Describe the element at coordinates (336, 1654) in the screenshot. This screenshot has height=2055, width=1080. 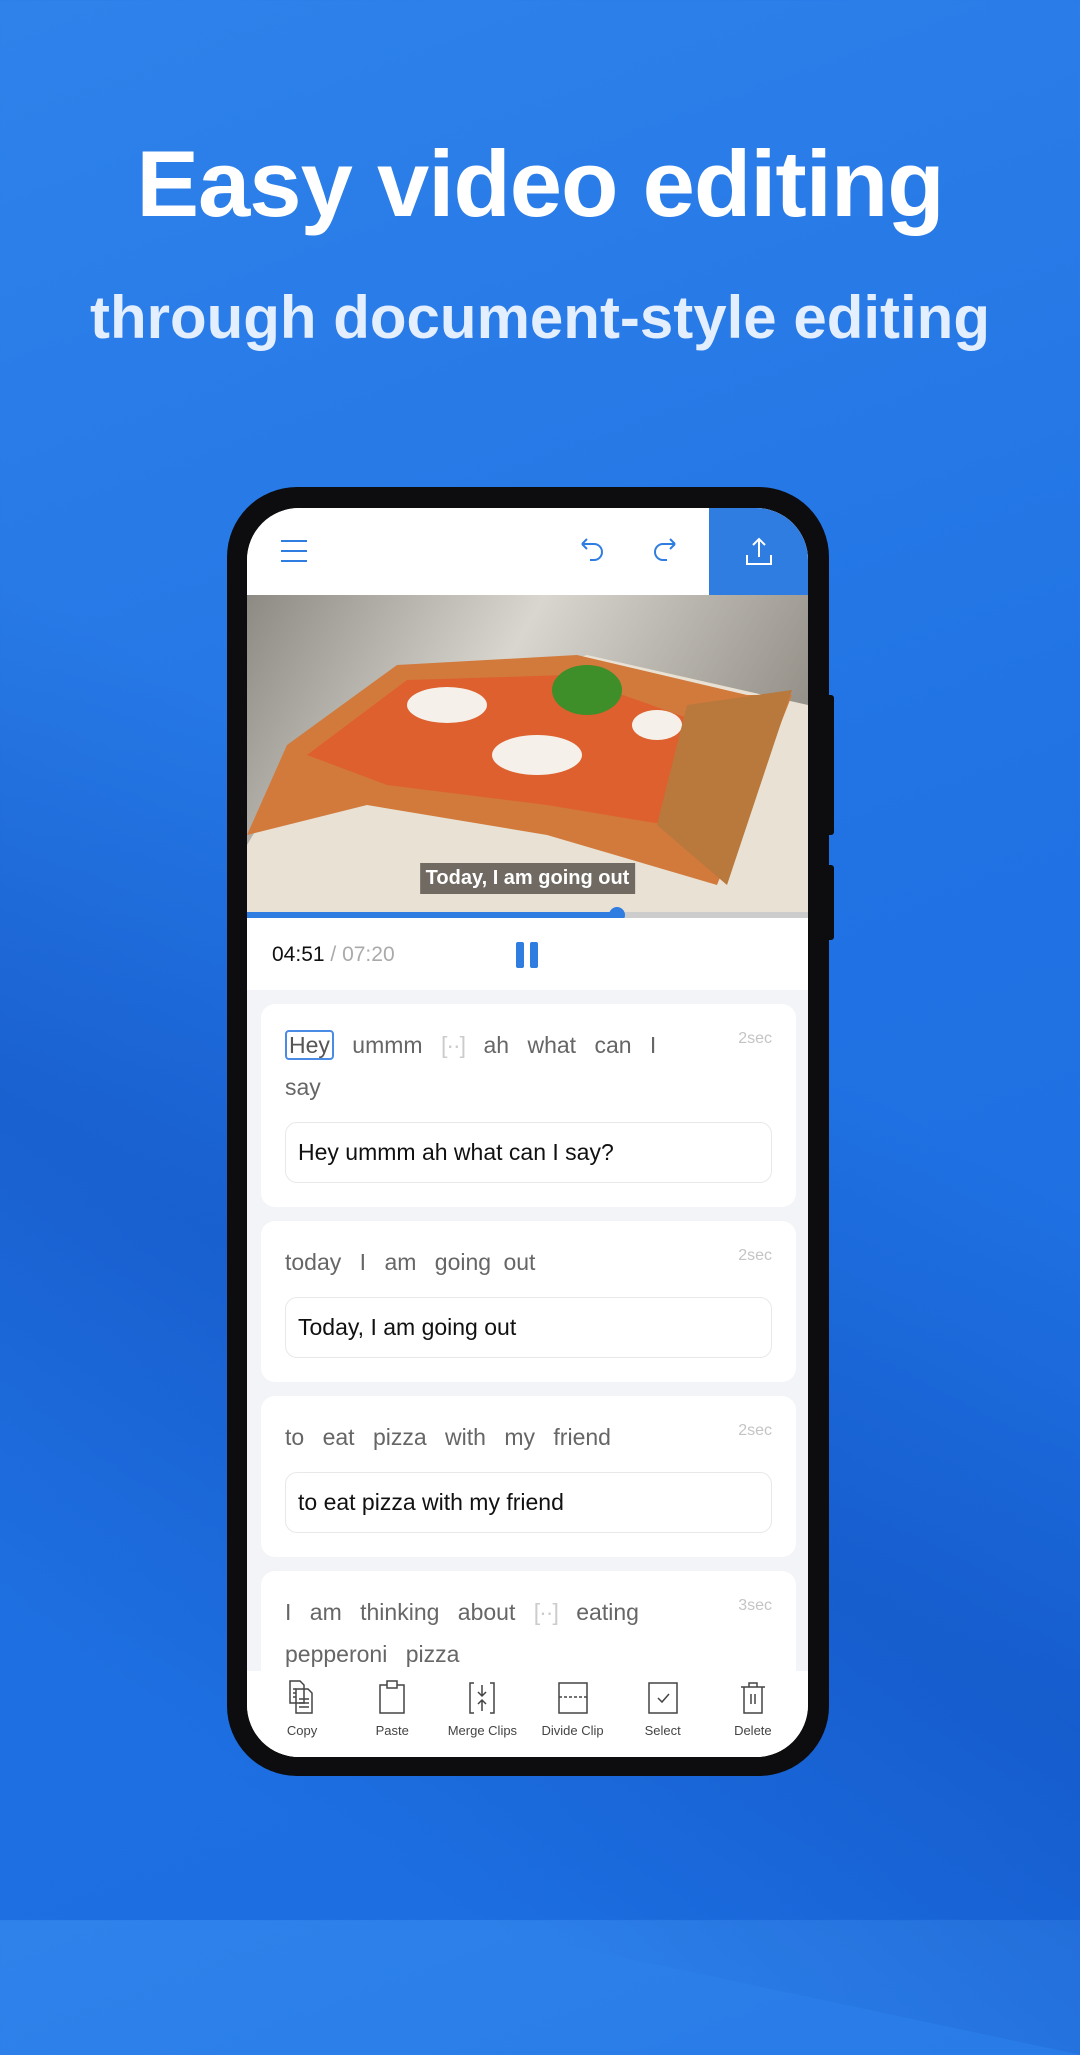
I see `word-token: pepperoni` at that location.